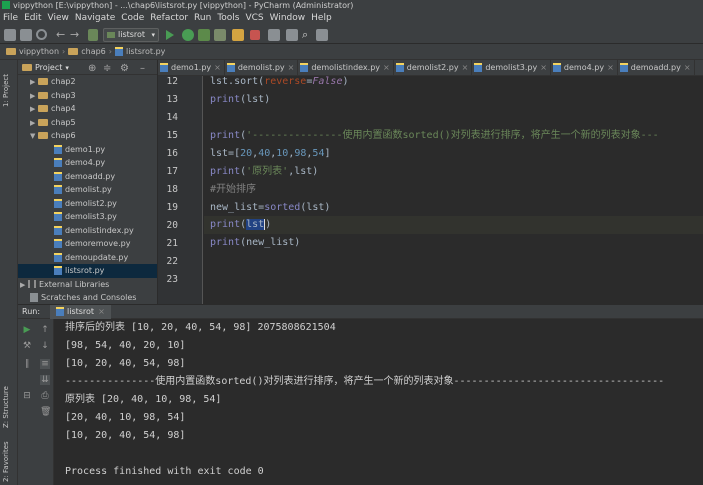 This screenshot has width=703, height=485. Describe the element at coordinates (26, 35) in the screenshot. I see `save-icon` at that location.